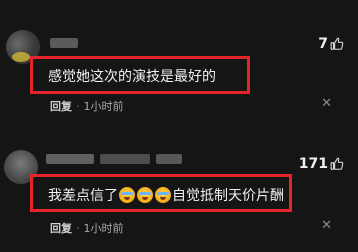 The width and height of the screenshot is (358, 252). Describe the element at coordinates (83, 196) in the screenshot. I see `comment-text-before: 我差点信了` at that location.